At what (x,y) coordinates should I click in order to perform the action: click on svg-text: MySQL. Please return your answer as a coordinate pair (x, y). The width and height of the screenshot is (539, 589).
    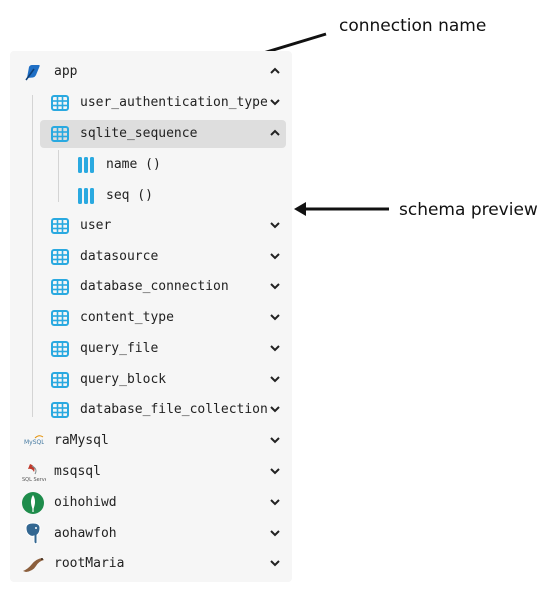
    Looking at the image, I should click on (34, 442).